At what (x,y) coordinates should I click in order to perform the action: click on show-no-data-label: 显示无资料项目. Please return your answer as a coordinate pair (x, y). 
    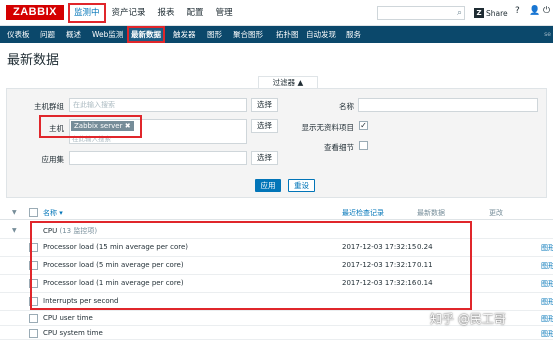
    Looking at the image, I should click on (328, 127).